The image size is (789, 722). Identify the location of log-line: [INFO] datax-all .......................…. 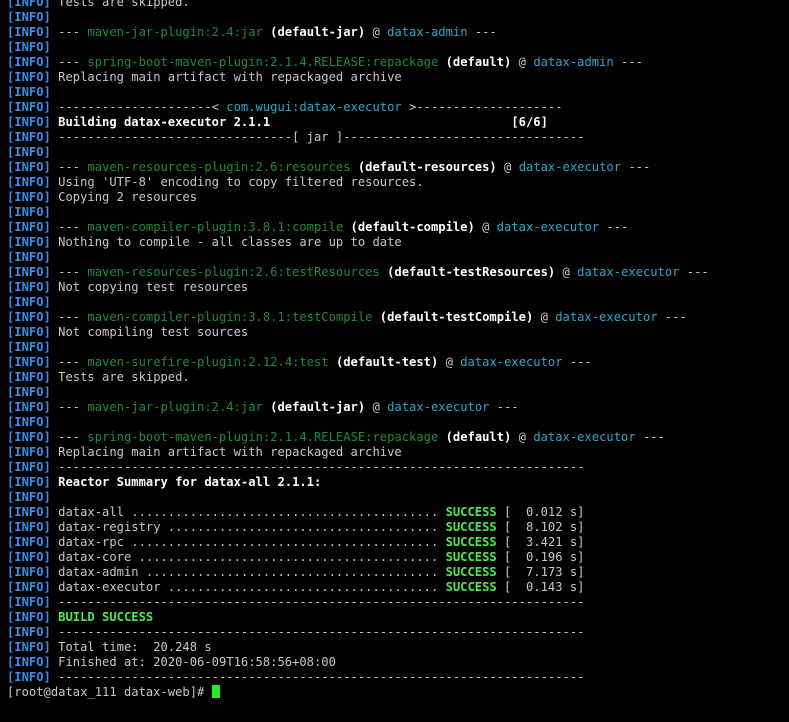
(358, 512).